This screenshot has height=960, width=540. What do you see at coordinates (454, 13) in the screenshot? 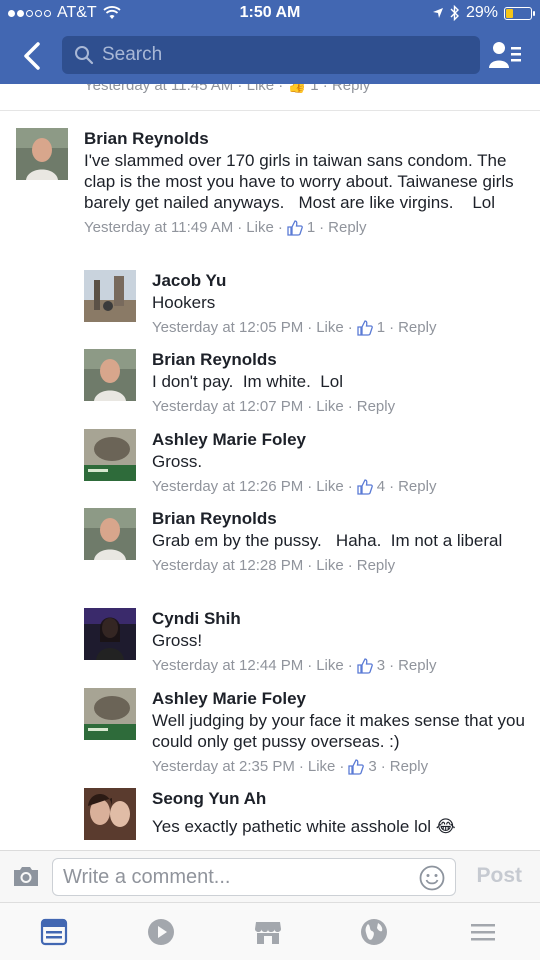
I see `bluetooth-icon` at bounding box center [454, 13].